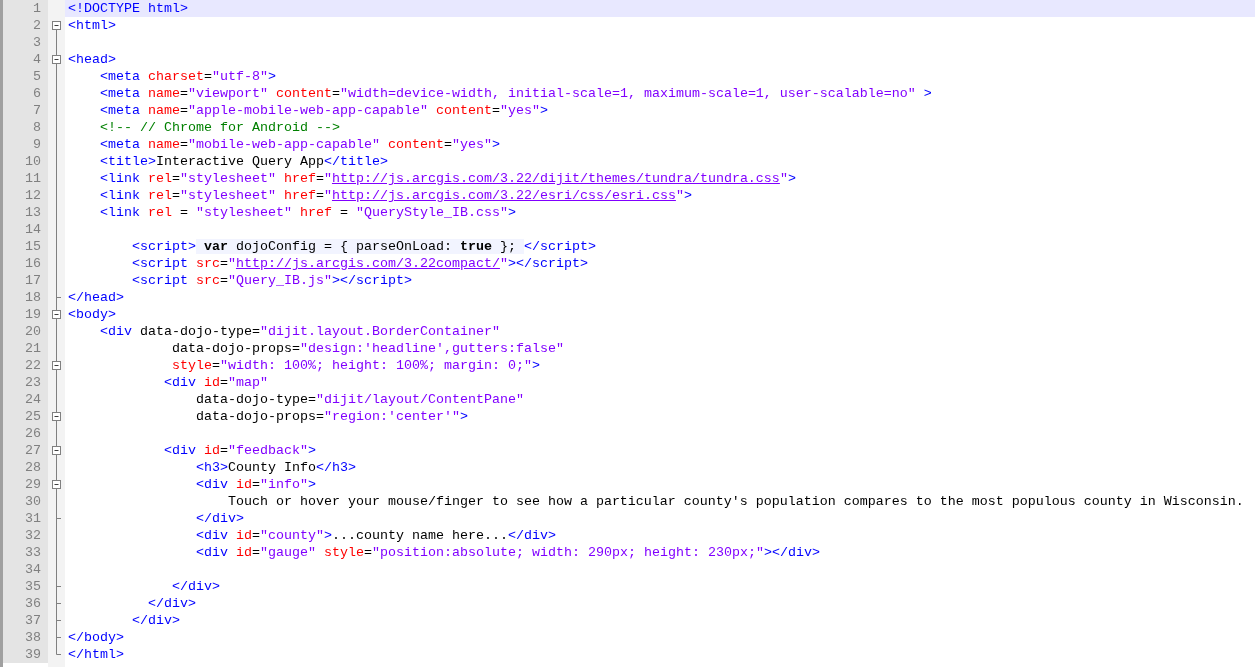 The image size is (1255, 667). I want to click on line-number: 19, so click(25, 314).